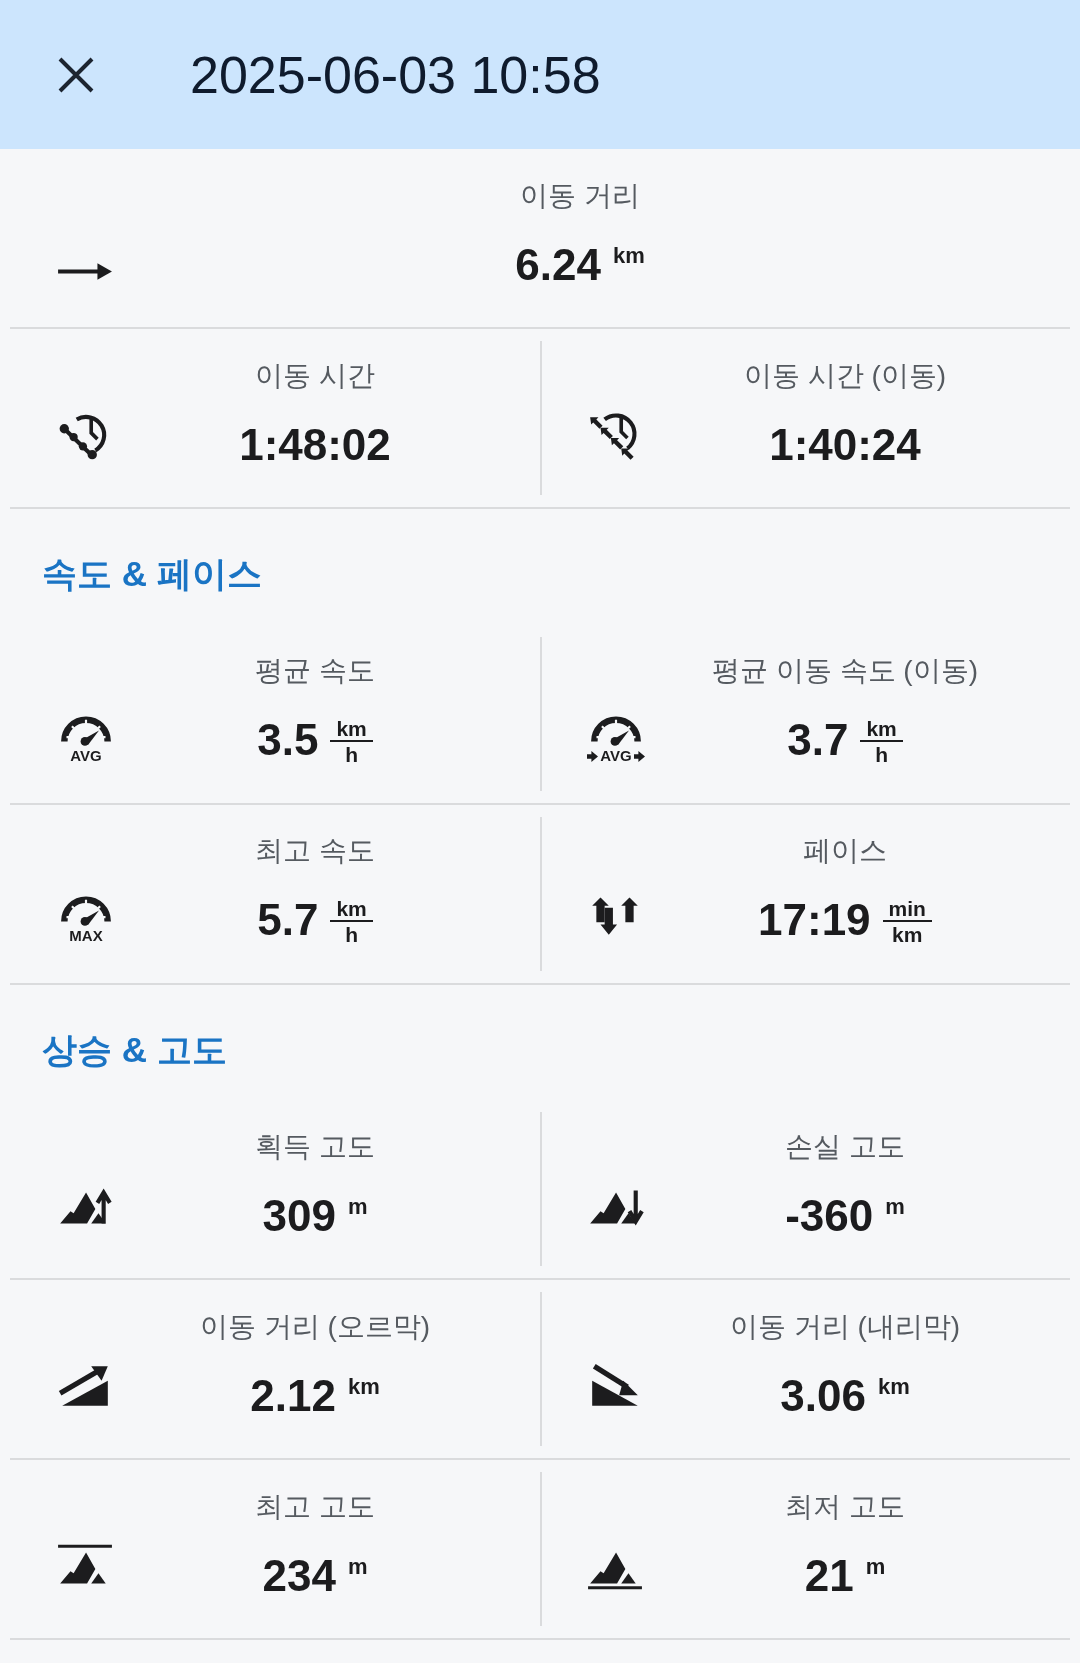  What do you see at coordinates (845, 444) in the screenshot?
I see `stat-value: 1:40:24` at bounding box center [845, 444].